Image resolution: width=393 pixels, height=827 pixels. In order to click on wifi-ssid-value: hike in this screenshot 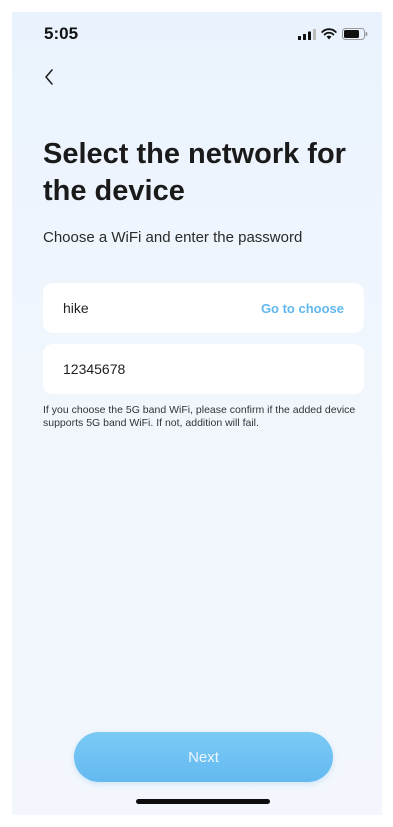, I will do `click(76, 308)`.